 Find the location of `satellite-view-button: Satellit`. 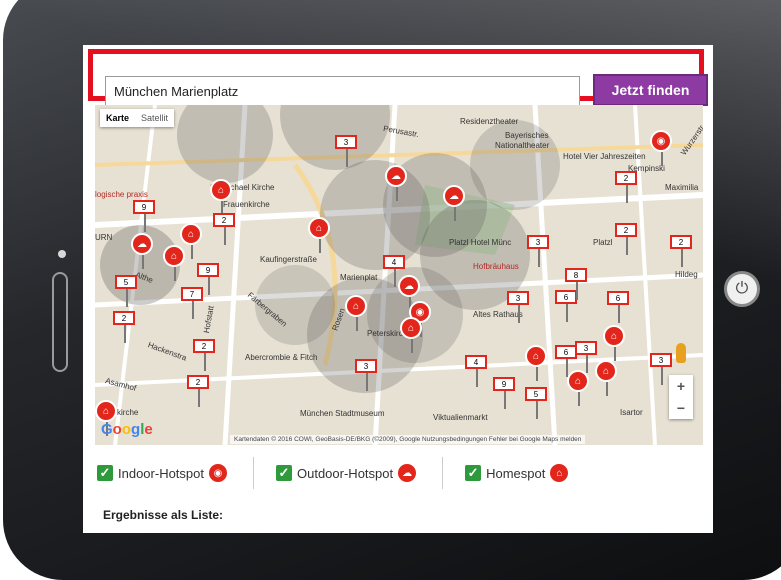

satellite-view-button: Satellit is located at coordinates (154, 118).